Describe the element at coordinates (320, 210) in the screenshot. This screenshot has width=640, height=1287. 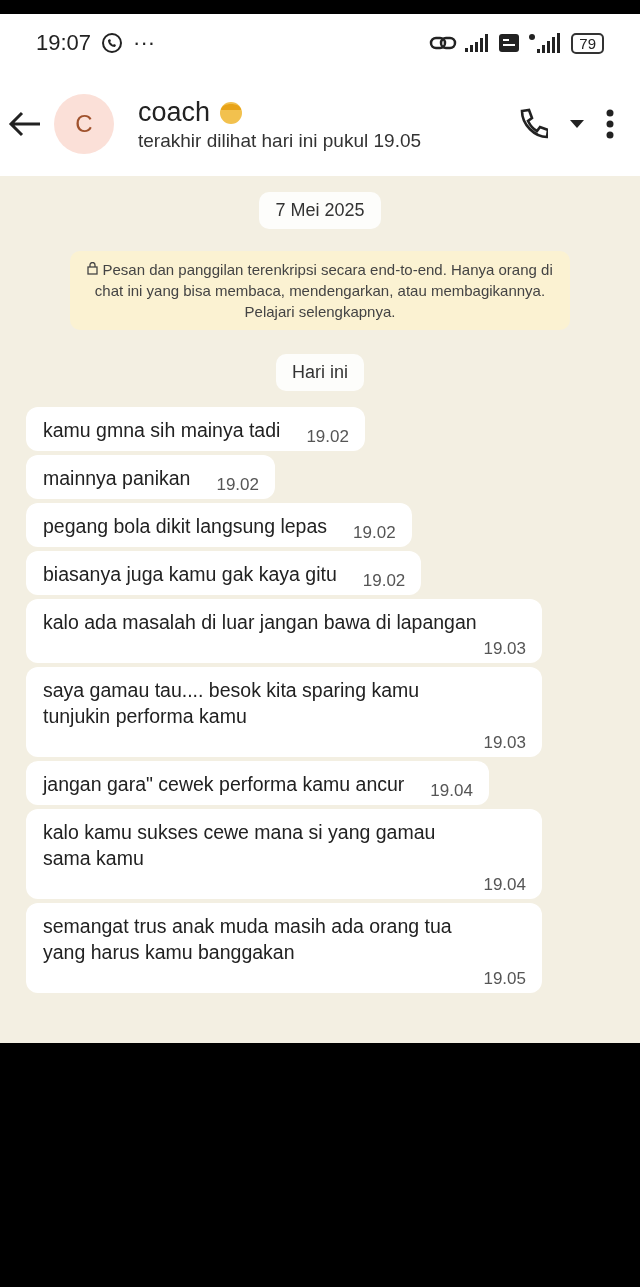
I see `date-chip: 7 Mei 2025` at that location.